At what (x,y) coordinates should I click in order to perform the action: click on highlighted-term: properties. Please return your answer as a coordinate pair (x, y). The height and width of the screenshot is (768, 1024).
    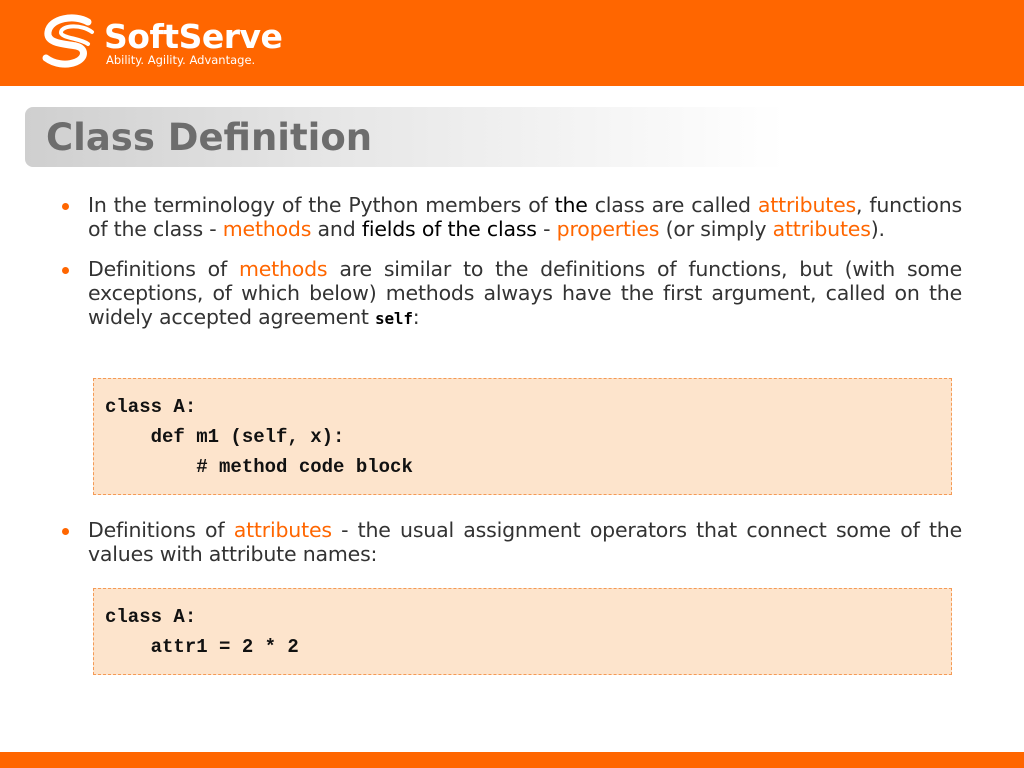
    Looking at the image, I should click on (608, 229).